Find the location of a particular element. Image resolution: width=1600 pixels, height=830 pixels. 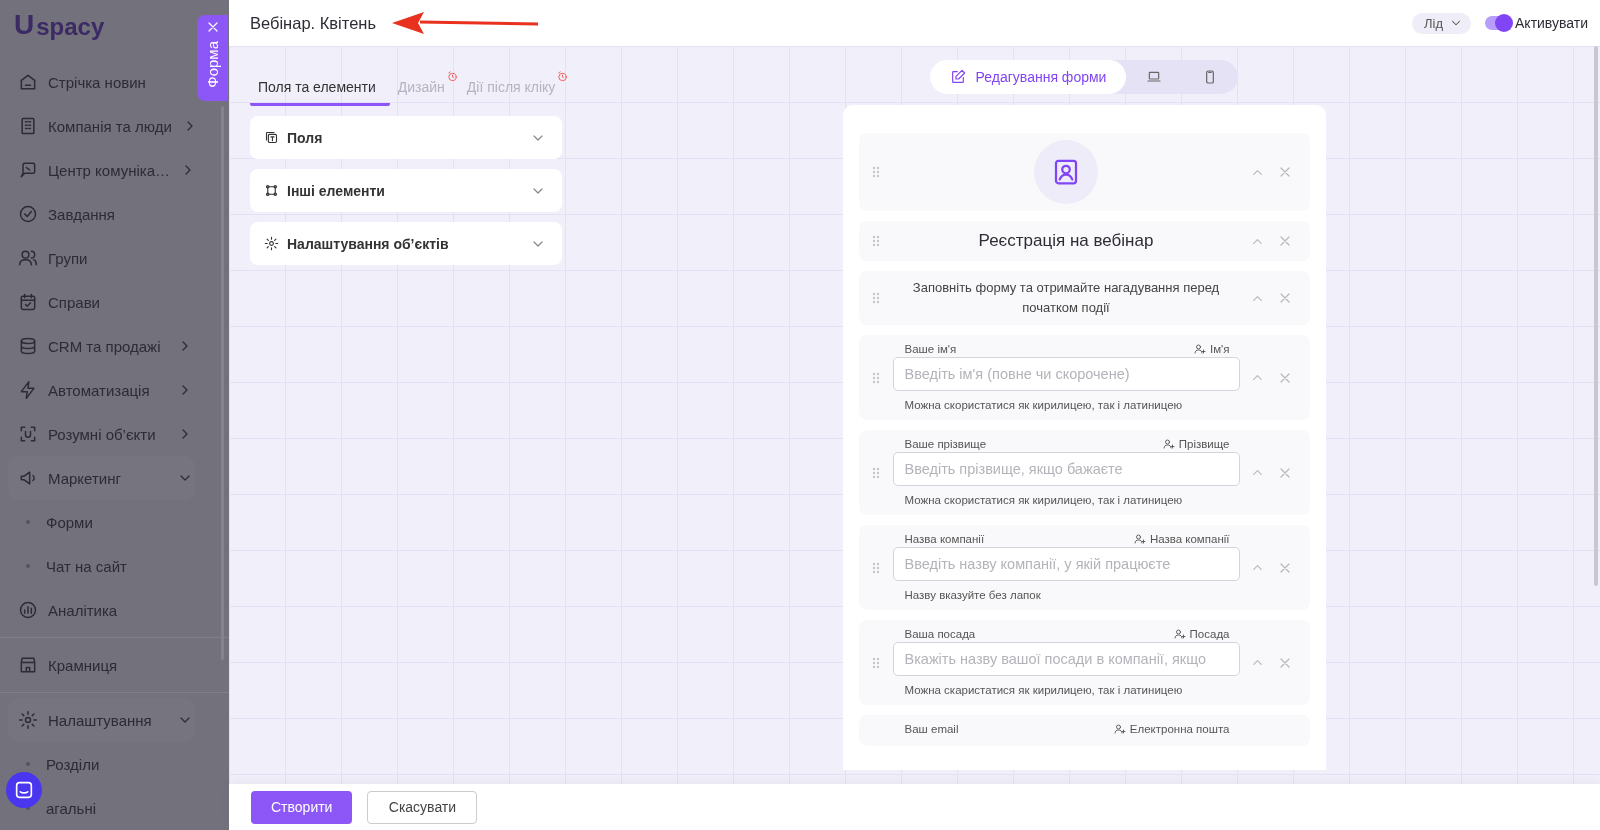

chart-icon is located at coordinates (28, 610).